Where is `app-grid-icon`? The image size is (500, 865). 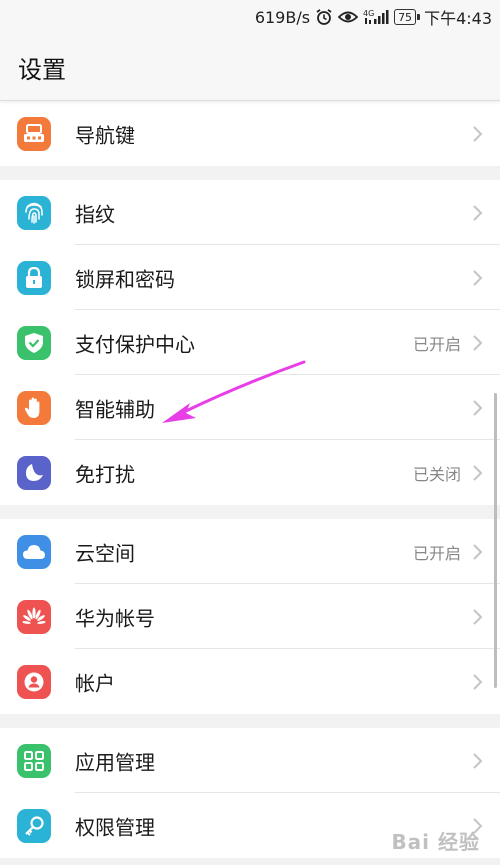 app-grid-icon is located at coordinates (34, 760).